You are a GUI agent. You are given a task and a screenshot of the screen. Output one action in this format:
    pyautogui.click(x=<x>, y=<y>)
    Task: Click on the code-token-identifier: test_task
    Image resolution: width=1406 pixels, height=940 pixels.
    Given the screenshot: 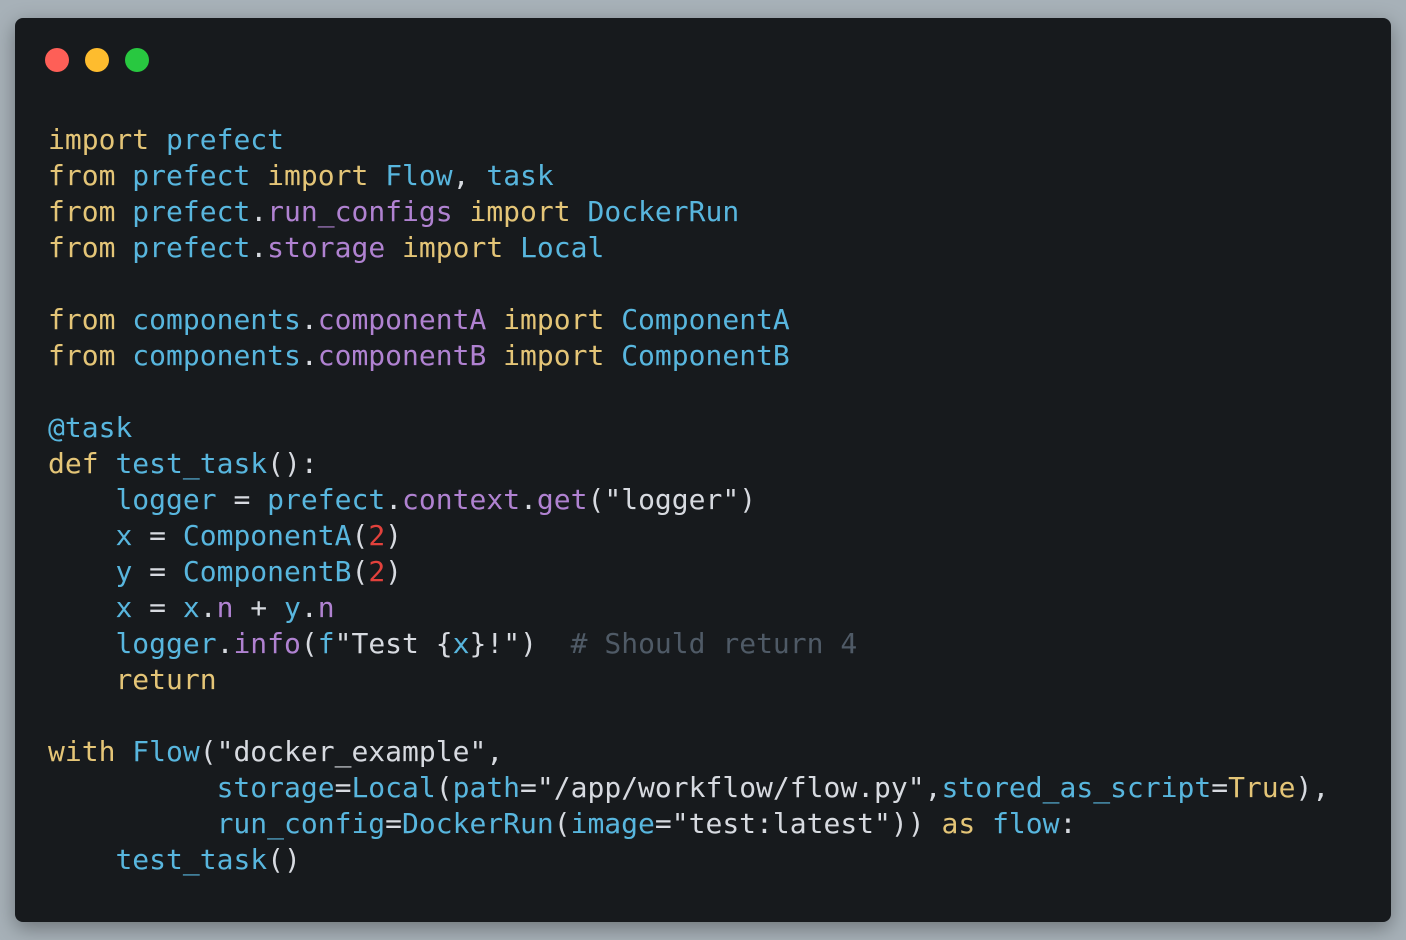 What is the action you would take?
    pyautogui.click(x=191, y=463)
    